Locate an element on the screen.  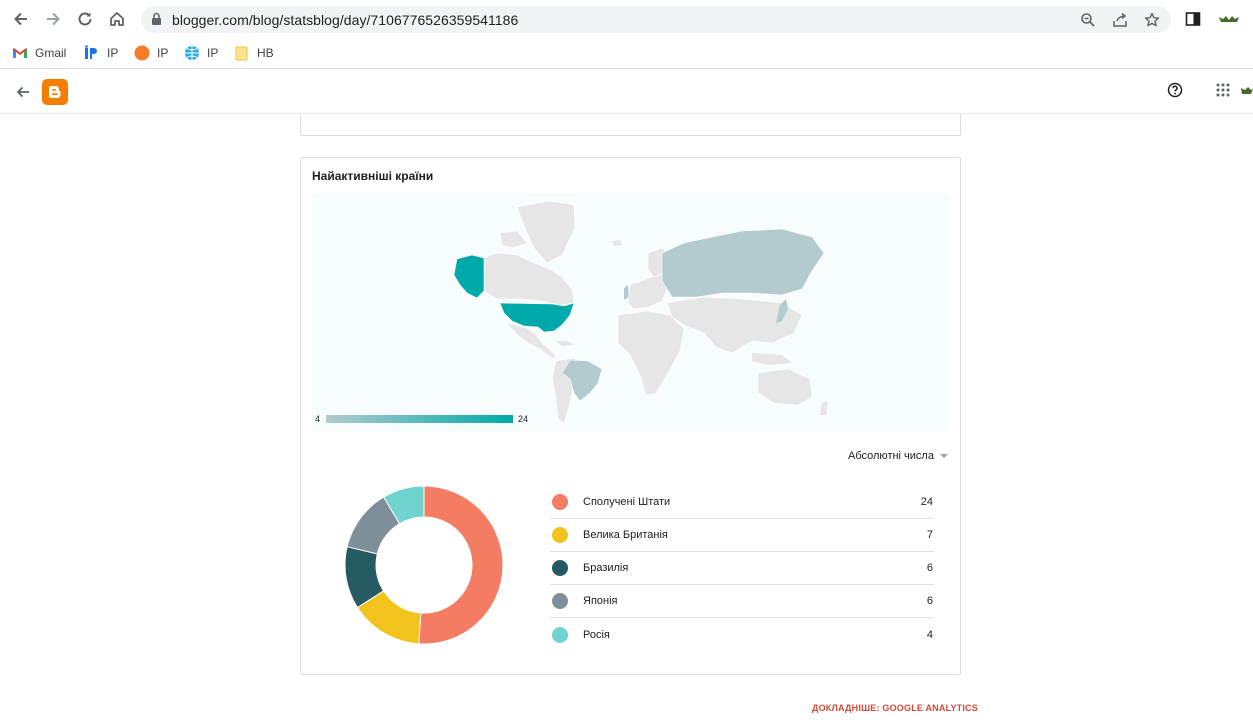
donut-chart is located at coordinates (424, 565).